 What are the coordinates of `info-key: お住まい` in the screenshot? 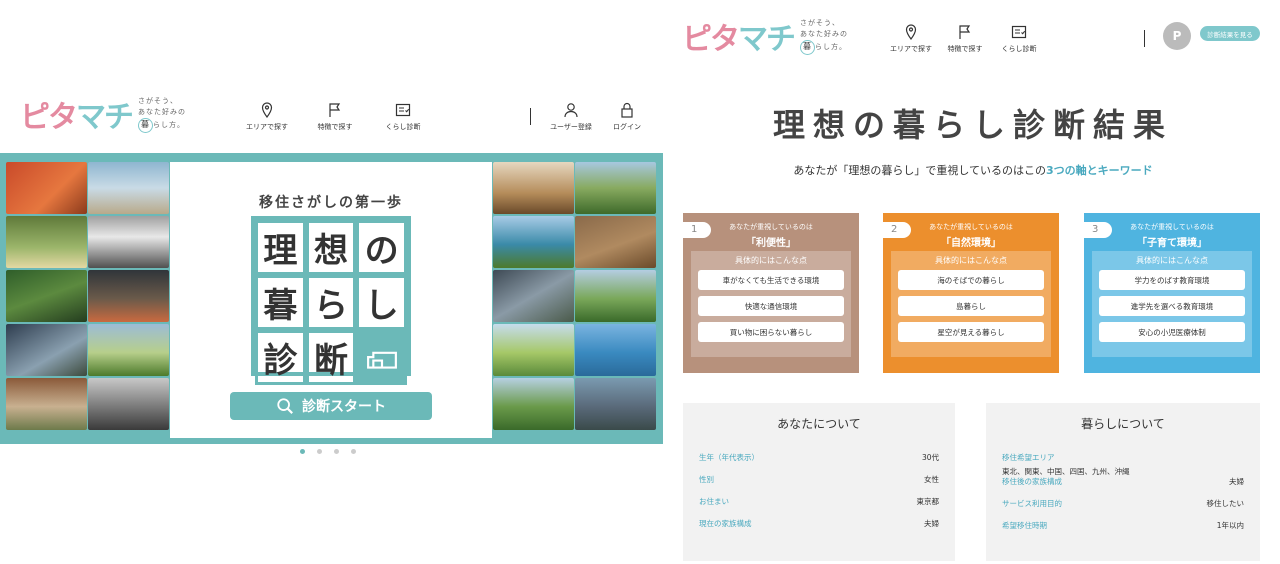 It's located at (714, 501).